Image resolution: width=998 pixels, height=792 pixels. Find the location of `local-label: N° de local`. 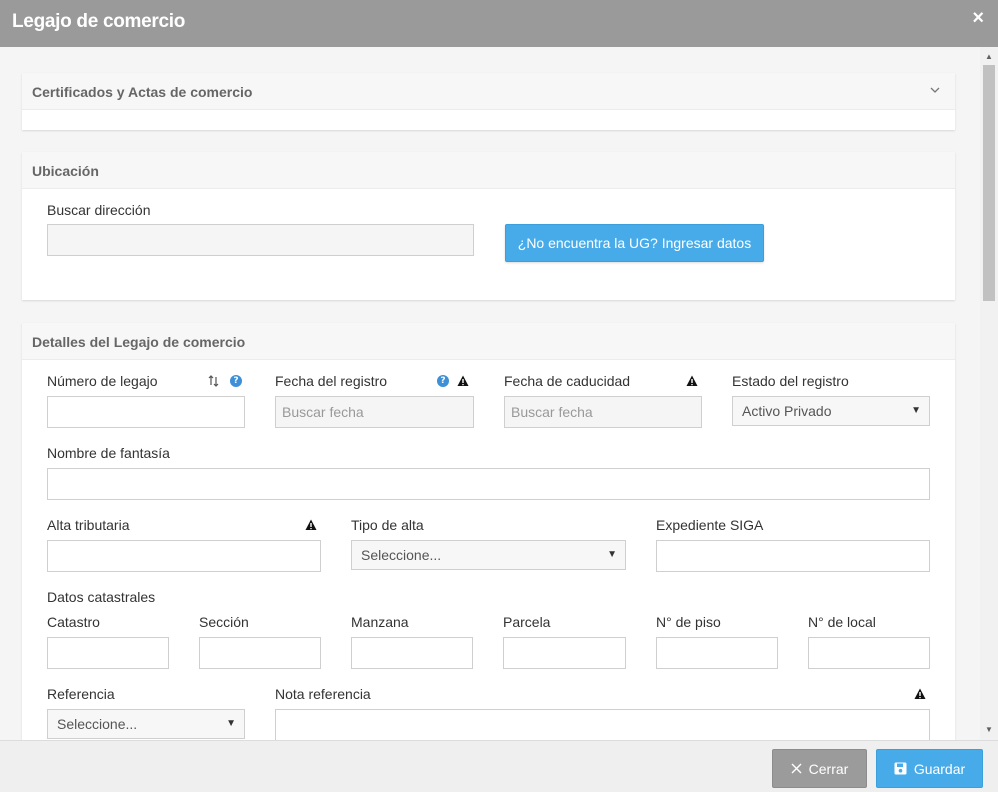

local-label: N° de local is located at coordinates (842, 622).